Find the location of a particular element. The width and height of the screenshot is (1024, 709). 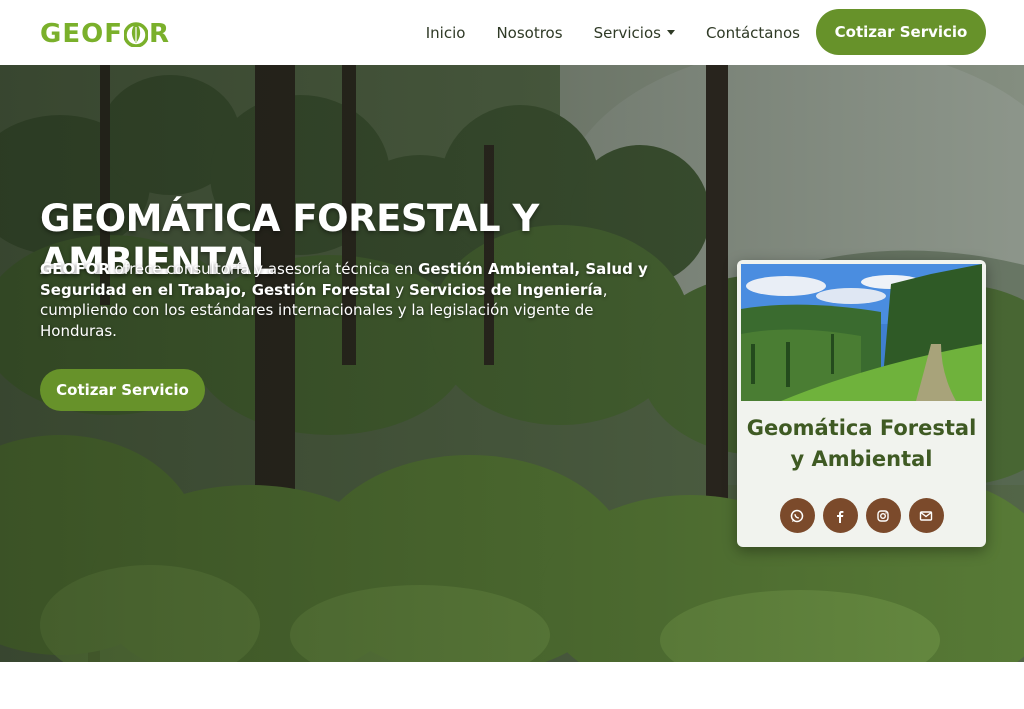

desc-brand: GEOFOR is located at coordinates (75, 269).